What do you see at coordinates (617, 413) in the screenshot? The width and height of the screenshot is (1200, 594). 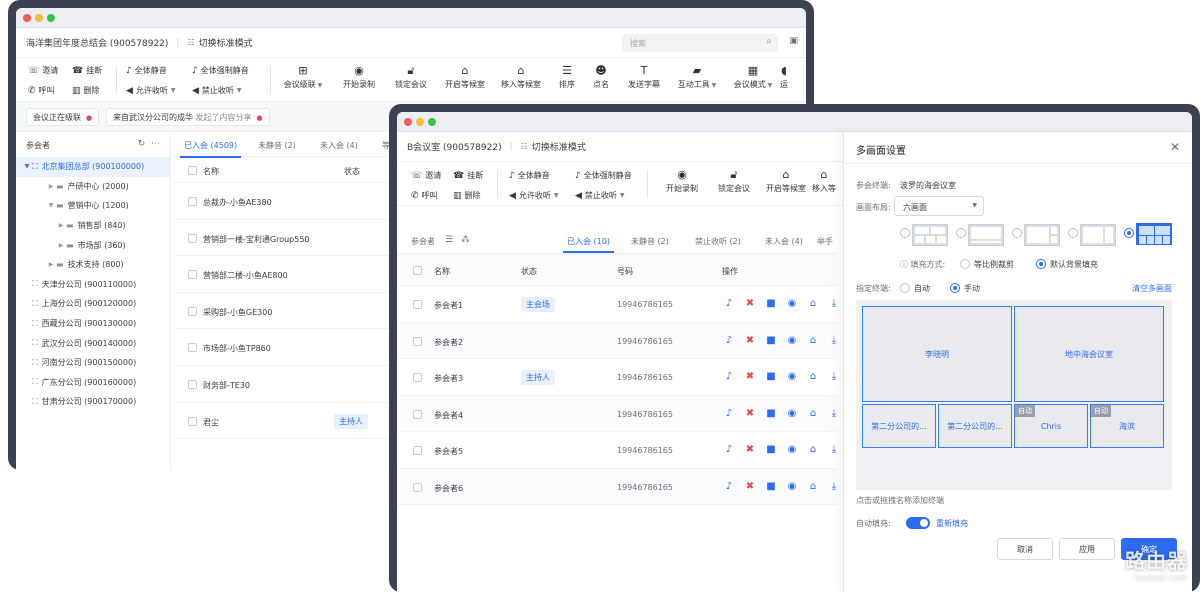 I see `table-row: 参会者4 19946786165 ♪ ✖ ■ ◉ ⌂ ⤓` at bounding box center [617, 413].